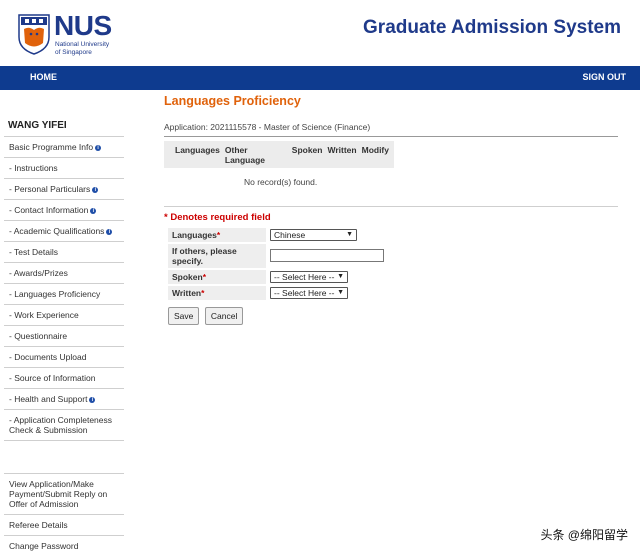 The image size is (640, 555). I want to click on sidebar-item: - Personal Particulars i, so click(64, 189).